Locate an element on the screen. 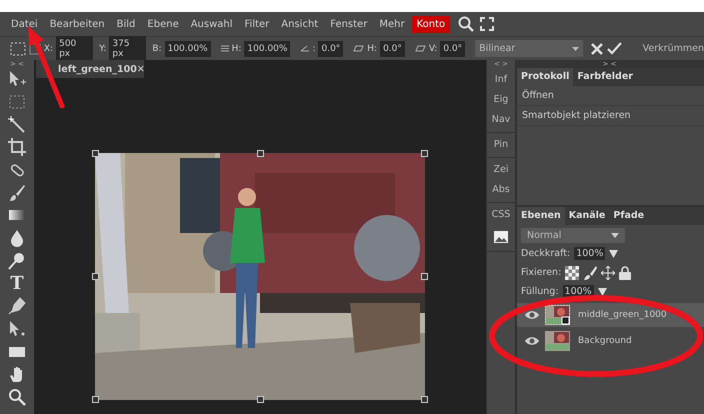 This screenshot has width=704, height=414. document-title: left_green_100 is located at coordinates (97, 69).